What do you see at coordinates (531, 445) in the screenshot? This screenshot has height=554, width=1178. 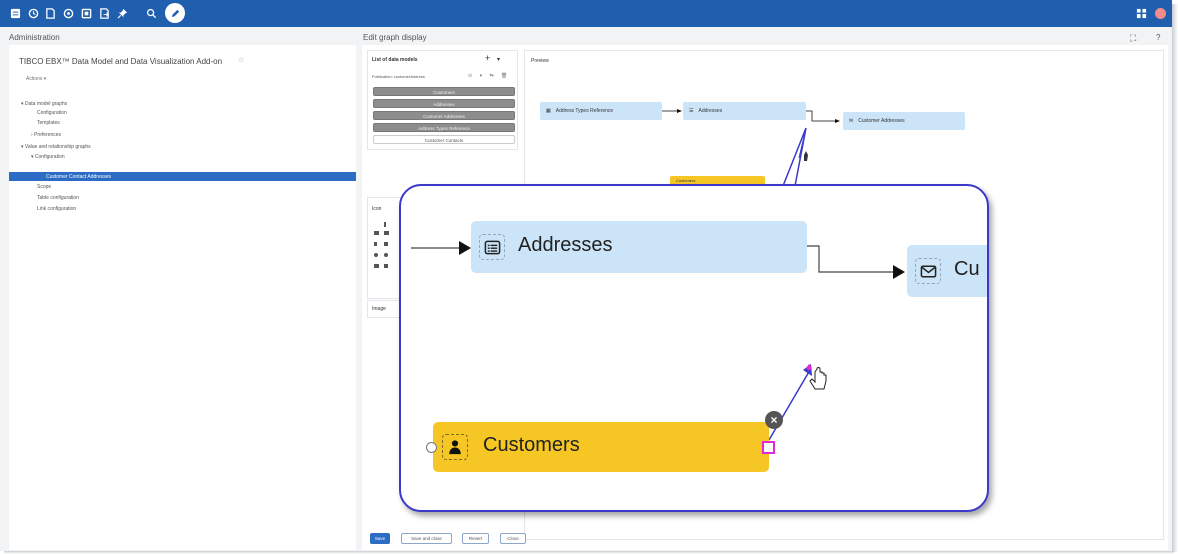 I see `zoom-customers-label: Customers` at bounding box center [531, 445].